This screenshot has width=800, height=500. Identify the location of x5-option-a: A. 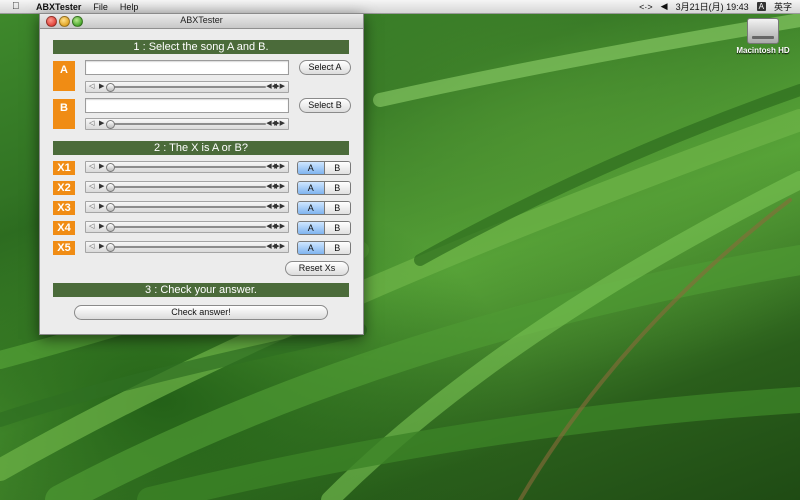
(311, 248).